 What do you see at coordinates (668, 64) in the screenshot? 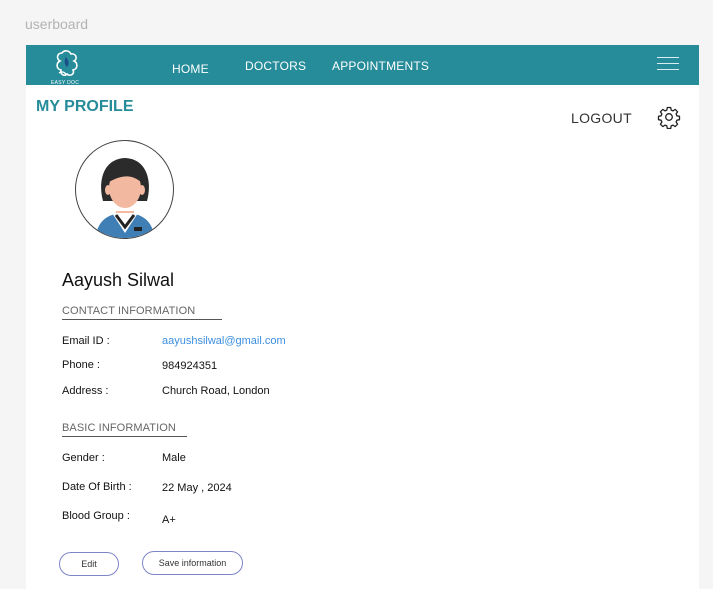
I see `hamburger-menu-icon` at bounding box center [668, 64].